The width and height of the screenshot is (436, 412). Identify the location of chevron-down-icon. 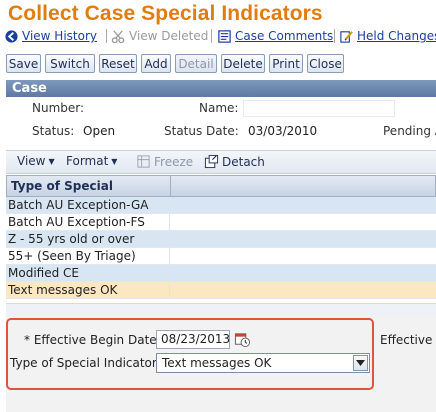
(360, 363).